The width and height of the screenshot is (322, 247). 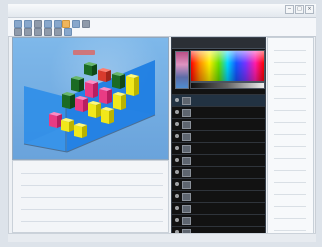 What do you see at coordinates (88, 70) in the screenshot?
I see `bar-green-3-front` at bounding box center [88, 70].